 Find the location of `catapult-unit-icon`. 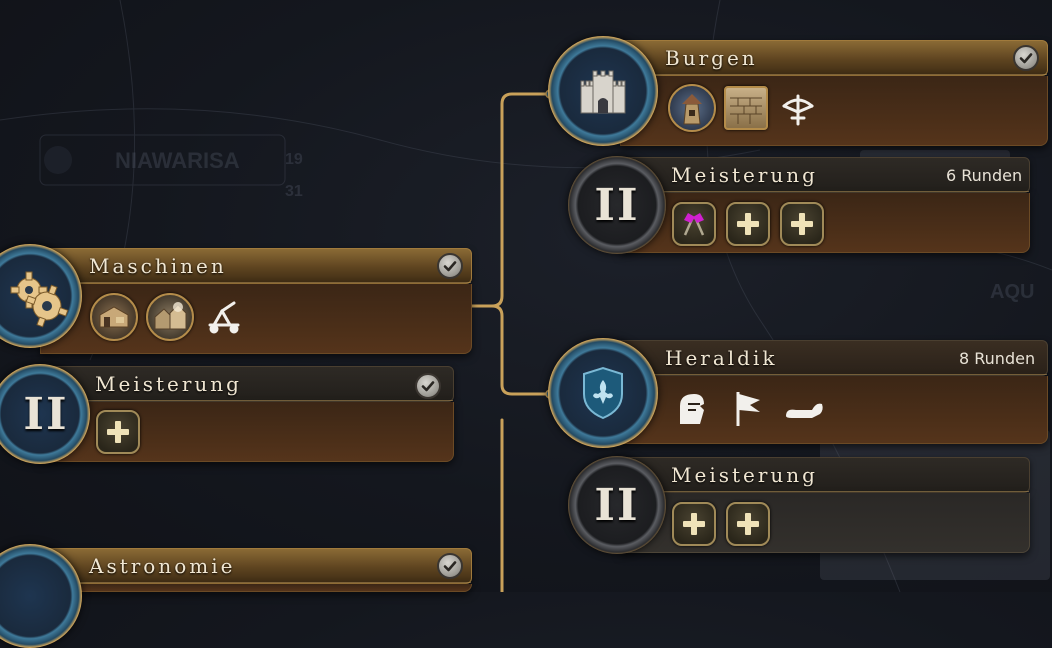

catapult-unit-icon is located at coordinates (224, 317).